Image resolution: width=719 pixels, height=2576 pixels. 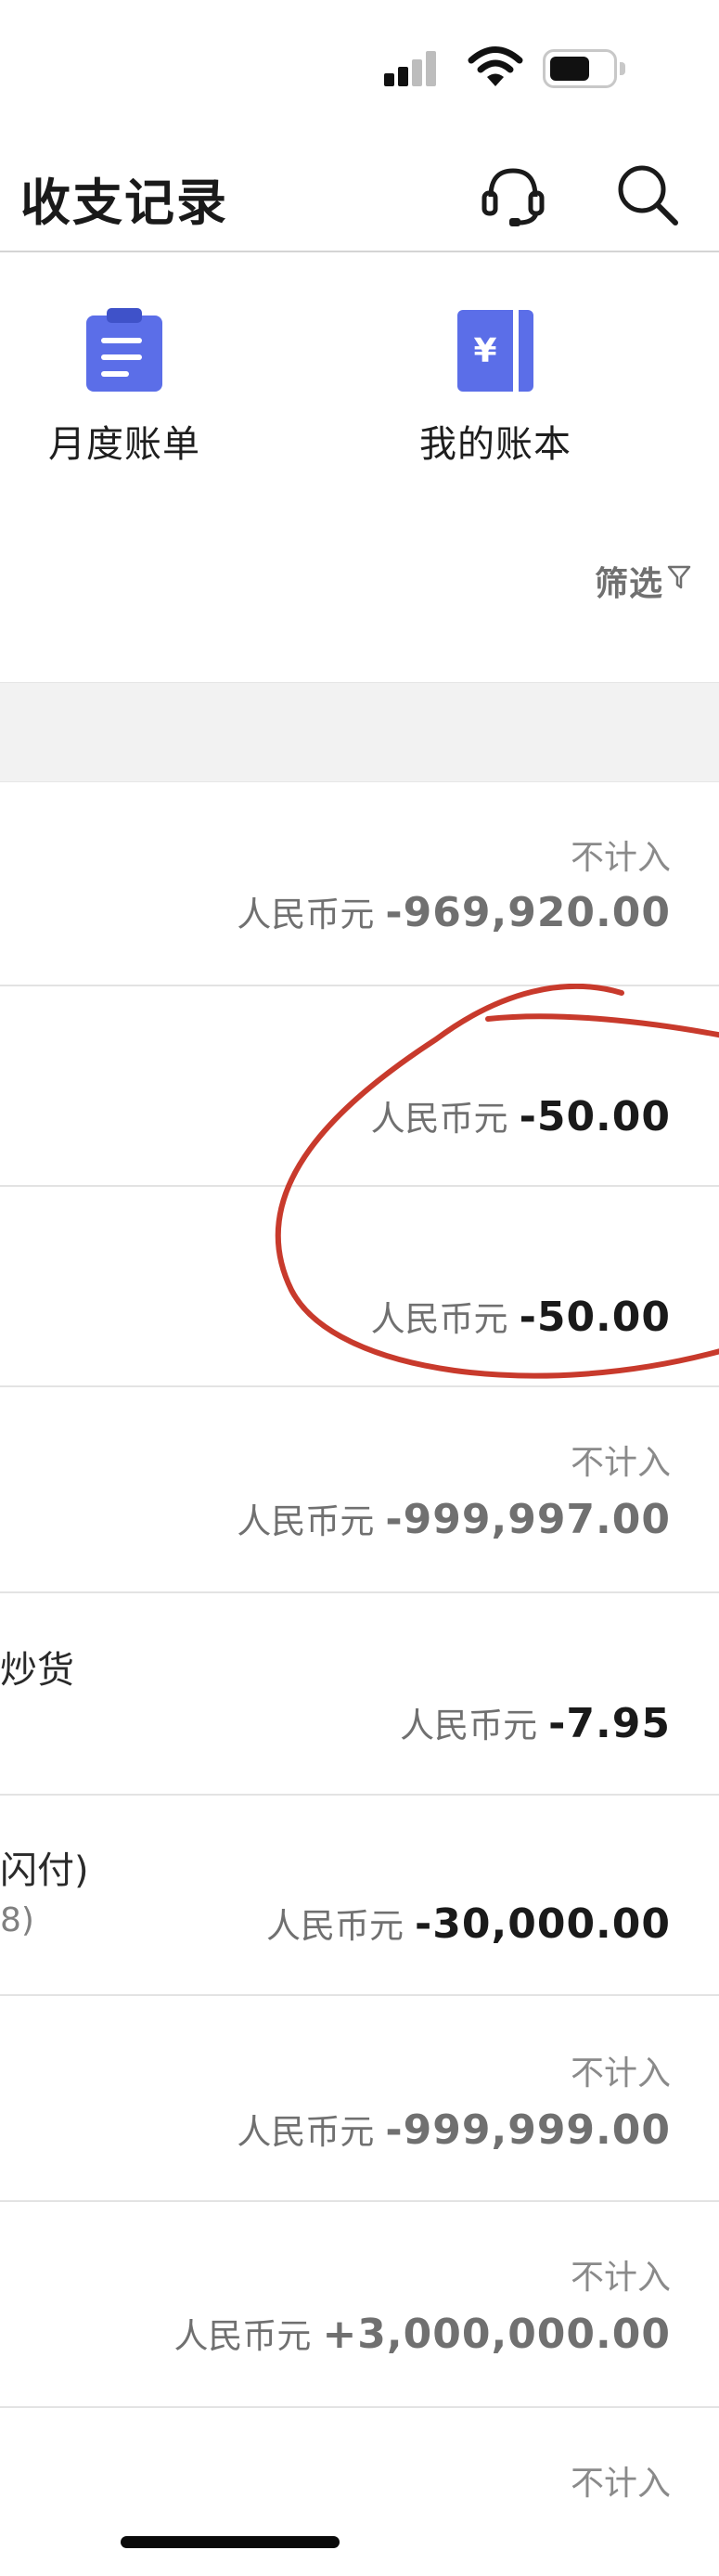 What do you see at coordinates (359, 2305) in the screenshot?
I see `record-row: 不计入 人民币元 +3,000,000.00` at bounding box center [359, 2305].